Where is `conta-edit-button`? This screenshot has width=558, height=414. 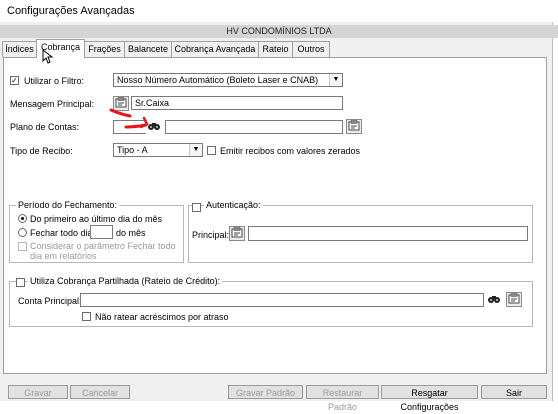
conta-edit-button is located at coordinates (514, 299).